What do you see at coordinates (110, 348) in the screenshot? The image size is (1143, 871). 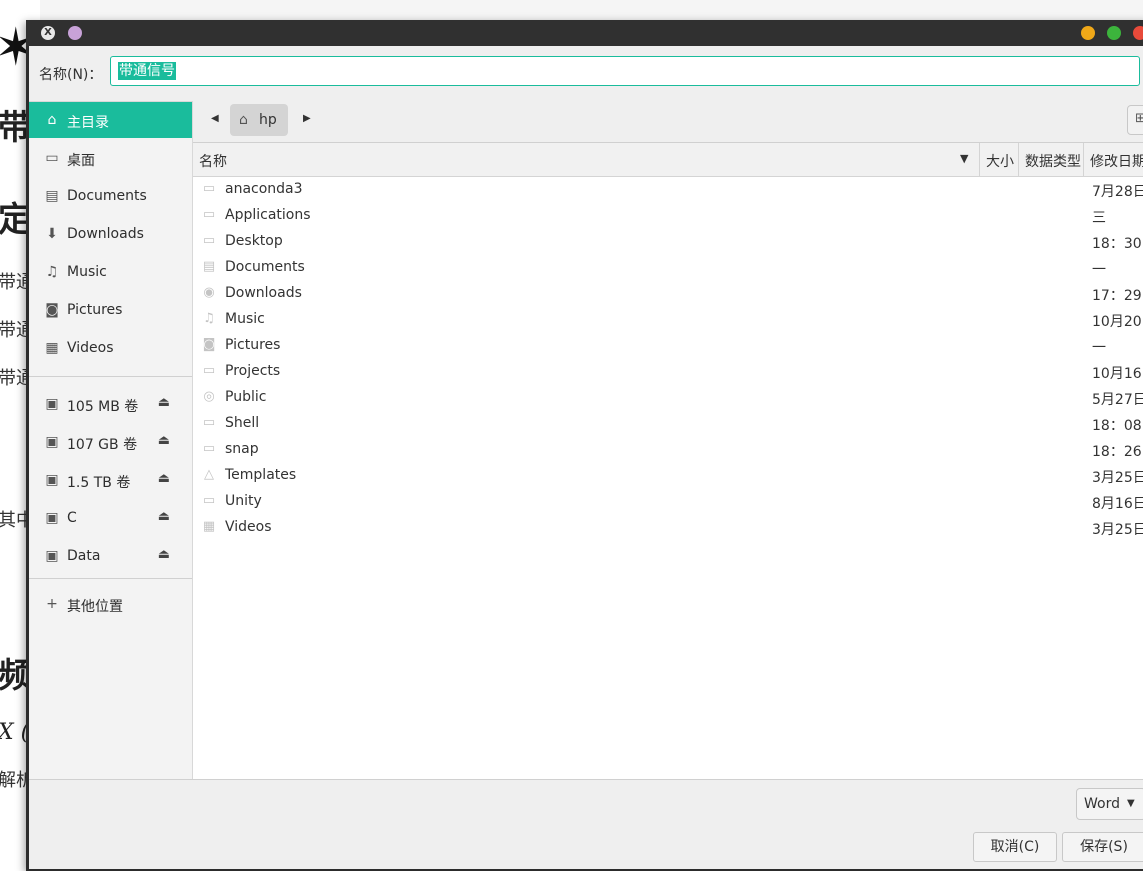 I see `sidebar-item-6: ▦ Videos` at bounding box center [110, 348].